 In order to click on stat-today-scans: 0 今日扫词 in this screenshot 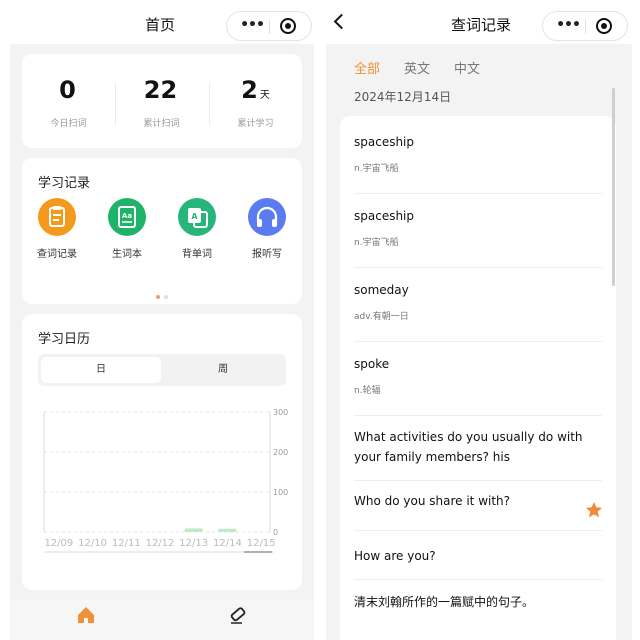, I will do `click(68, 101)`.